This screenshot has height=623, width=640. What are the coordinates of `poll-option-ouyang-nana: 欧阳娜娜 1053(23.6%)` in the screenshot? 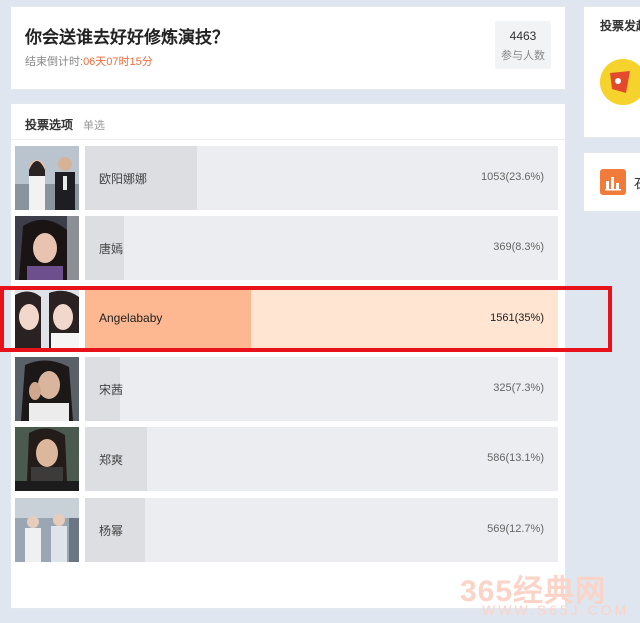 It's located at (286, 178).